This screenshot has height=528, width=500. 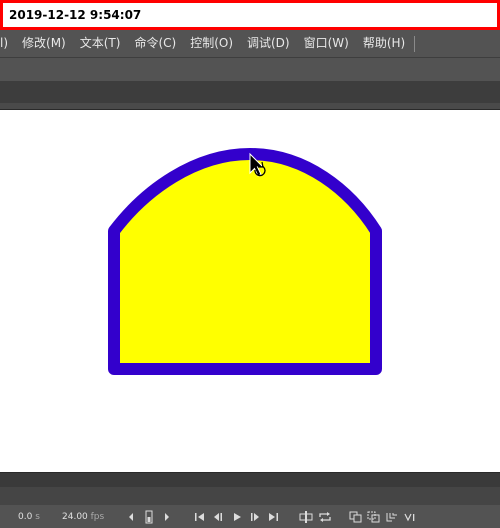 I want to click on frame-marker-icon, so click(x=149, y=516).